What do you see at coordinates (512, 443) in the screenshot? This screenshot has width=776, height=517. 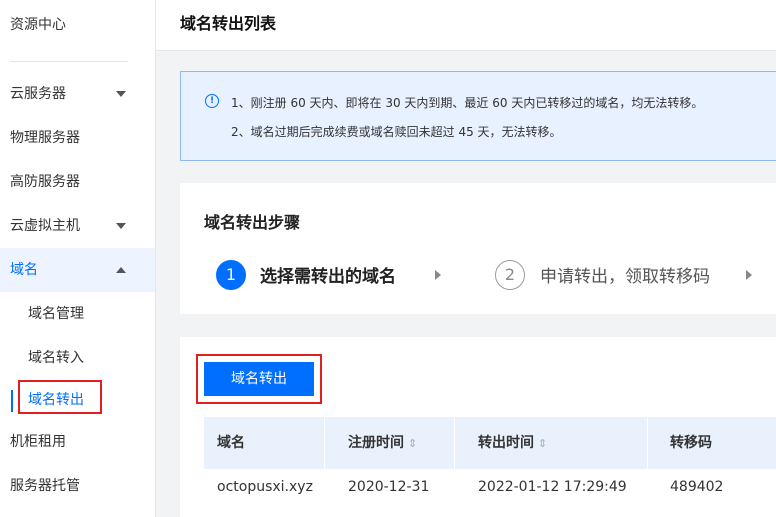 I see `column-header-transfer-time: 转出时间 ⇕` at bounding box center [512, 443].